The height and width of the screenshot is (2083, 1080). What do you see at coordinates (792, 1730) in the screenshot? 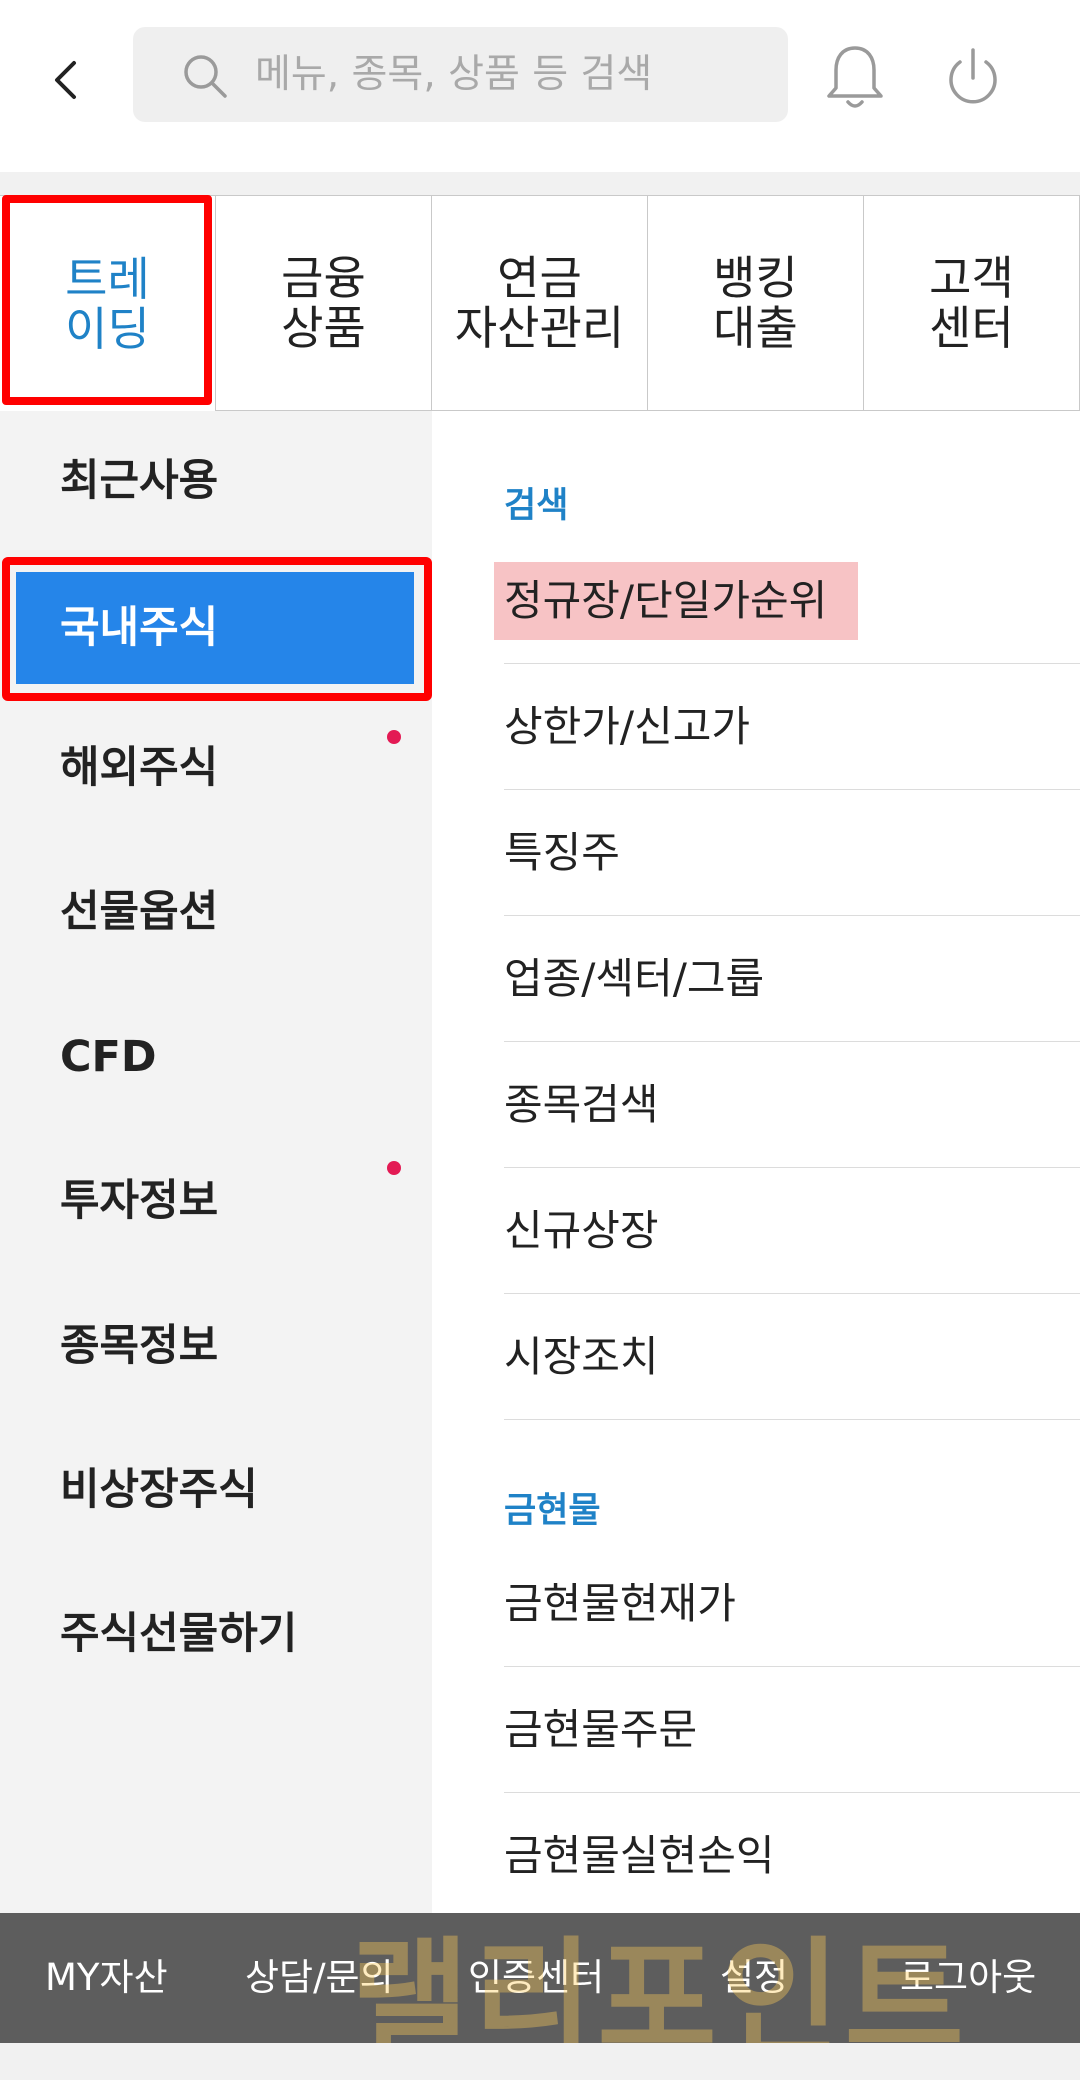
I see `menu-item-gold-order: 금현물주문` at bounding box center [792, 1730].